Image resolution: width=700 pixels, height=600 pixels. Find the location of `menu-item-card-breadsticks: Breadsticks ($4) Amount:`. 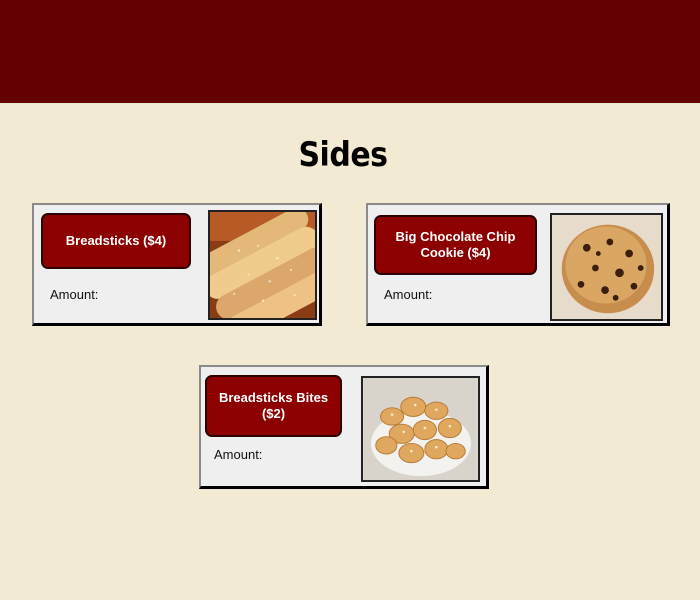

menu-item-card-breadsticks: Breadsticks ($4) Amount: is located at coordinates (177, 264).